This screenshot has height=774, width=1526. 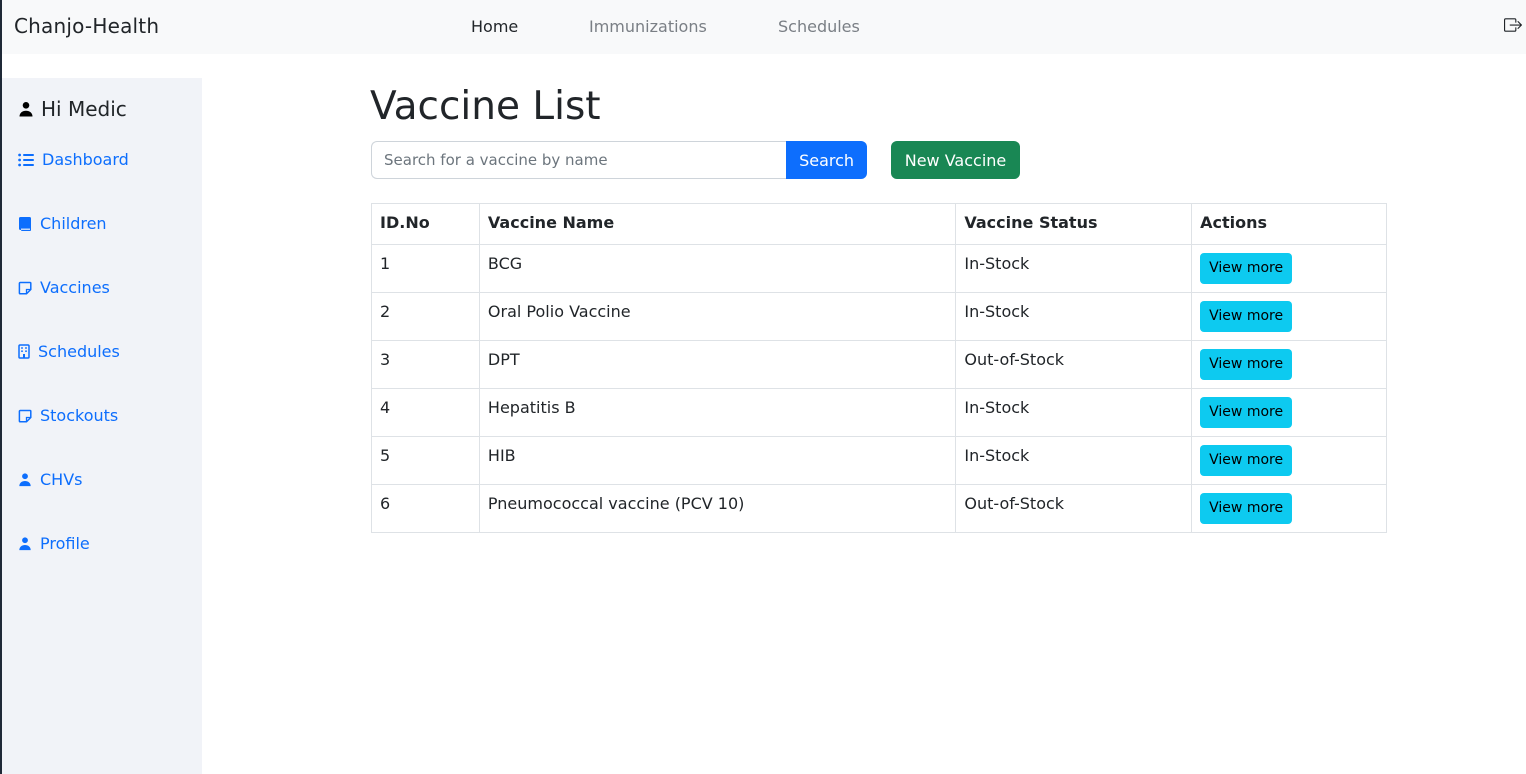 What do you see at coordinates (717, 268) in the screenshot?
I see `cell-name: BCG` at bounding box center [717, 268].